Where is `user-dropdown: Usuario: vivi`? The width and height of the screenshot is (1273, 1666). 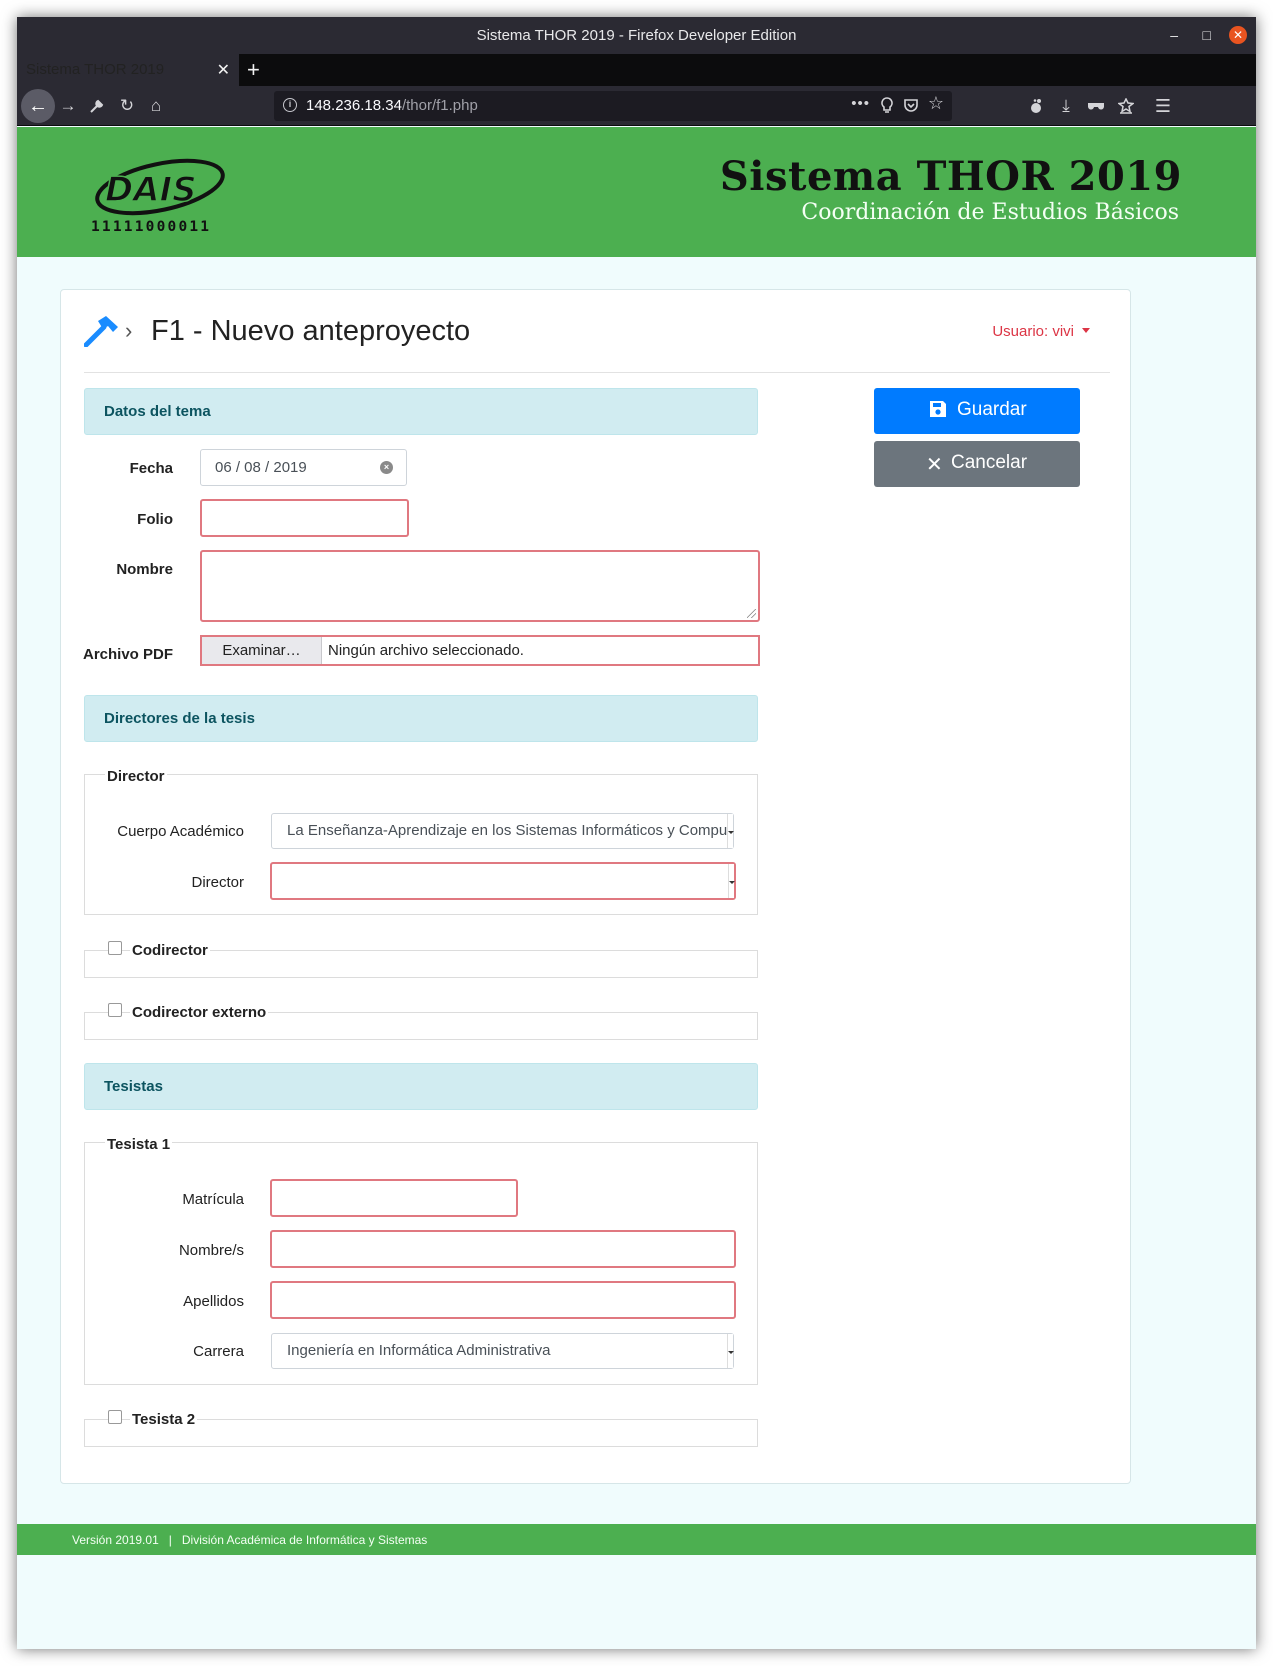 user-dropdown: Usuario: vivi is located at coordinates (1041, 331).